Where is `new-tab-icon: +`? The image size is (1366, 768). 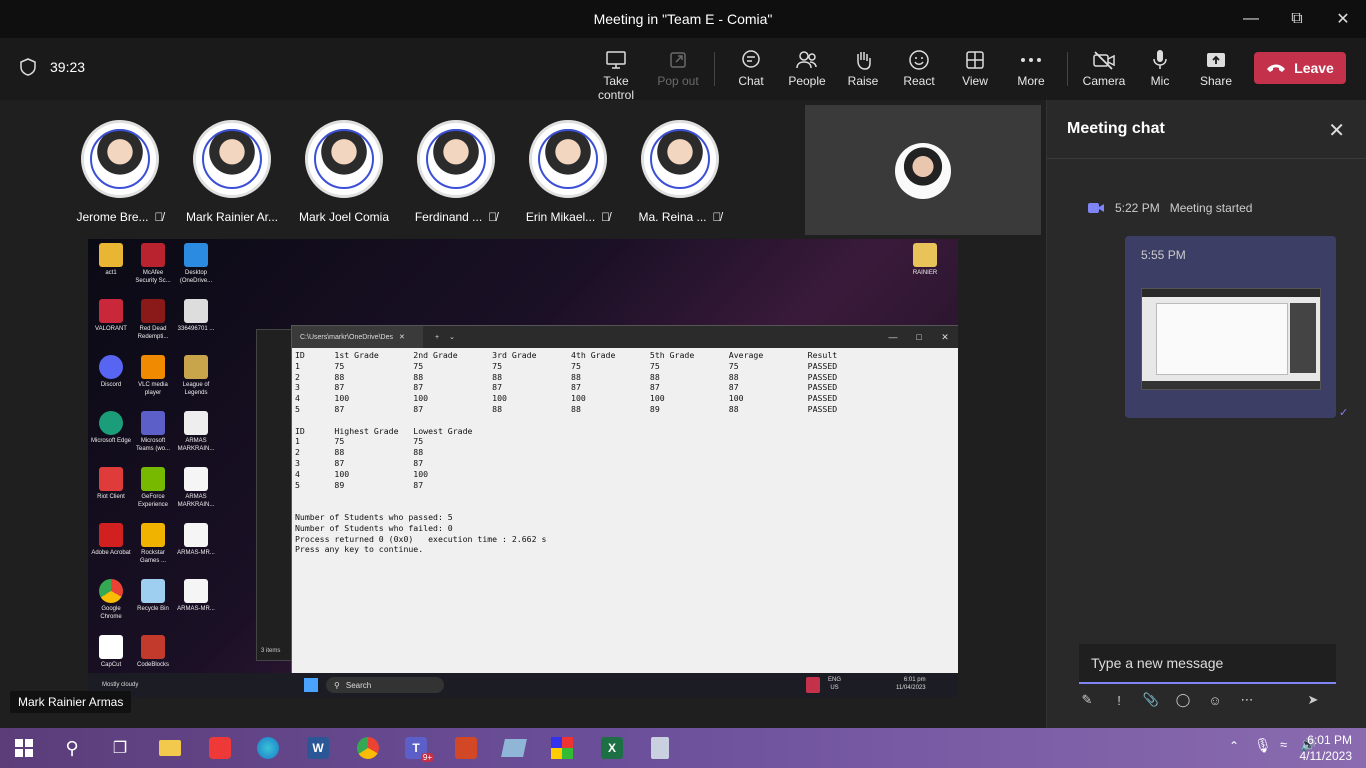
new-tab-icon: + is located at coordinates (437, 337).